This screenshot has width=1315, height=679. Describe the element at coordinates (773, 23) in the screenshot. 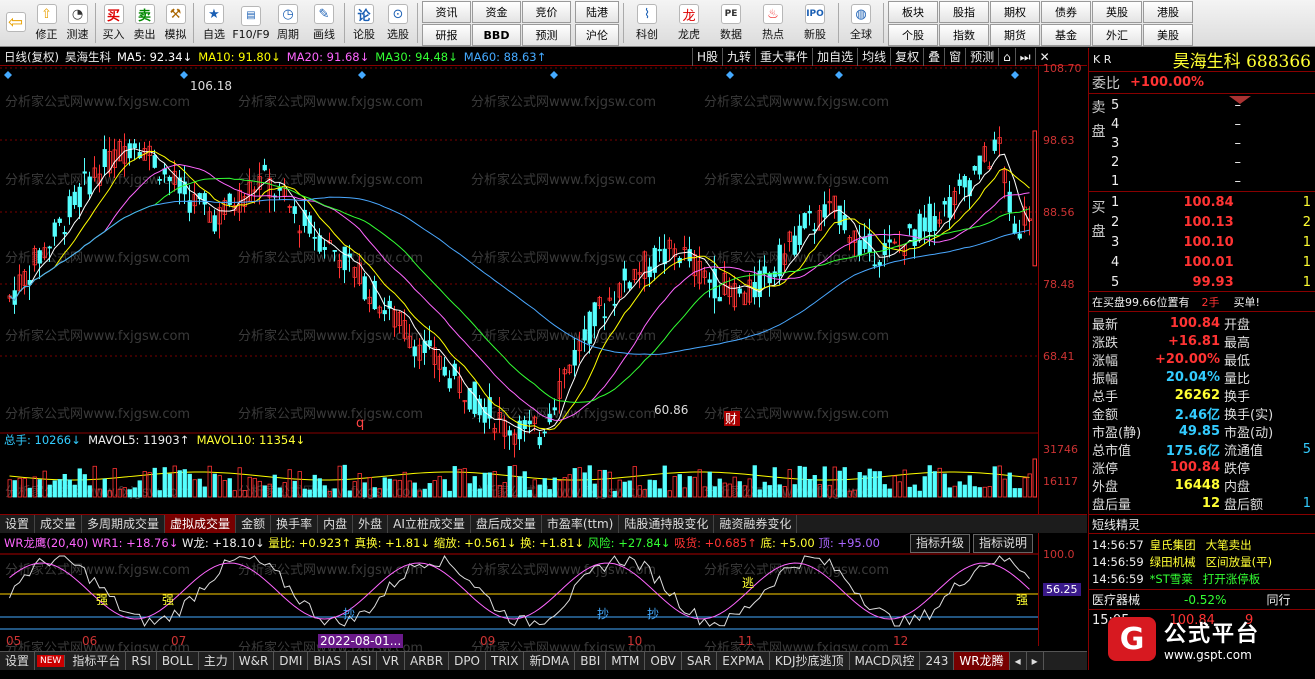

I see `hotspot-button: ♨ 热点` at that location.